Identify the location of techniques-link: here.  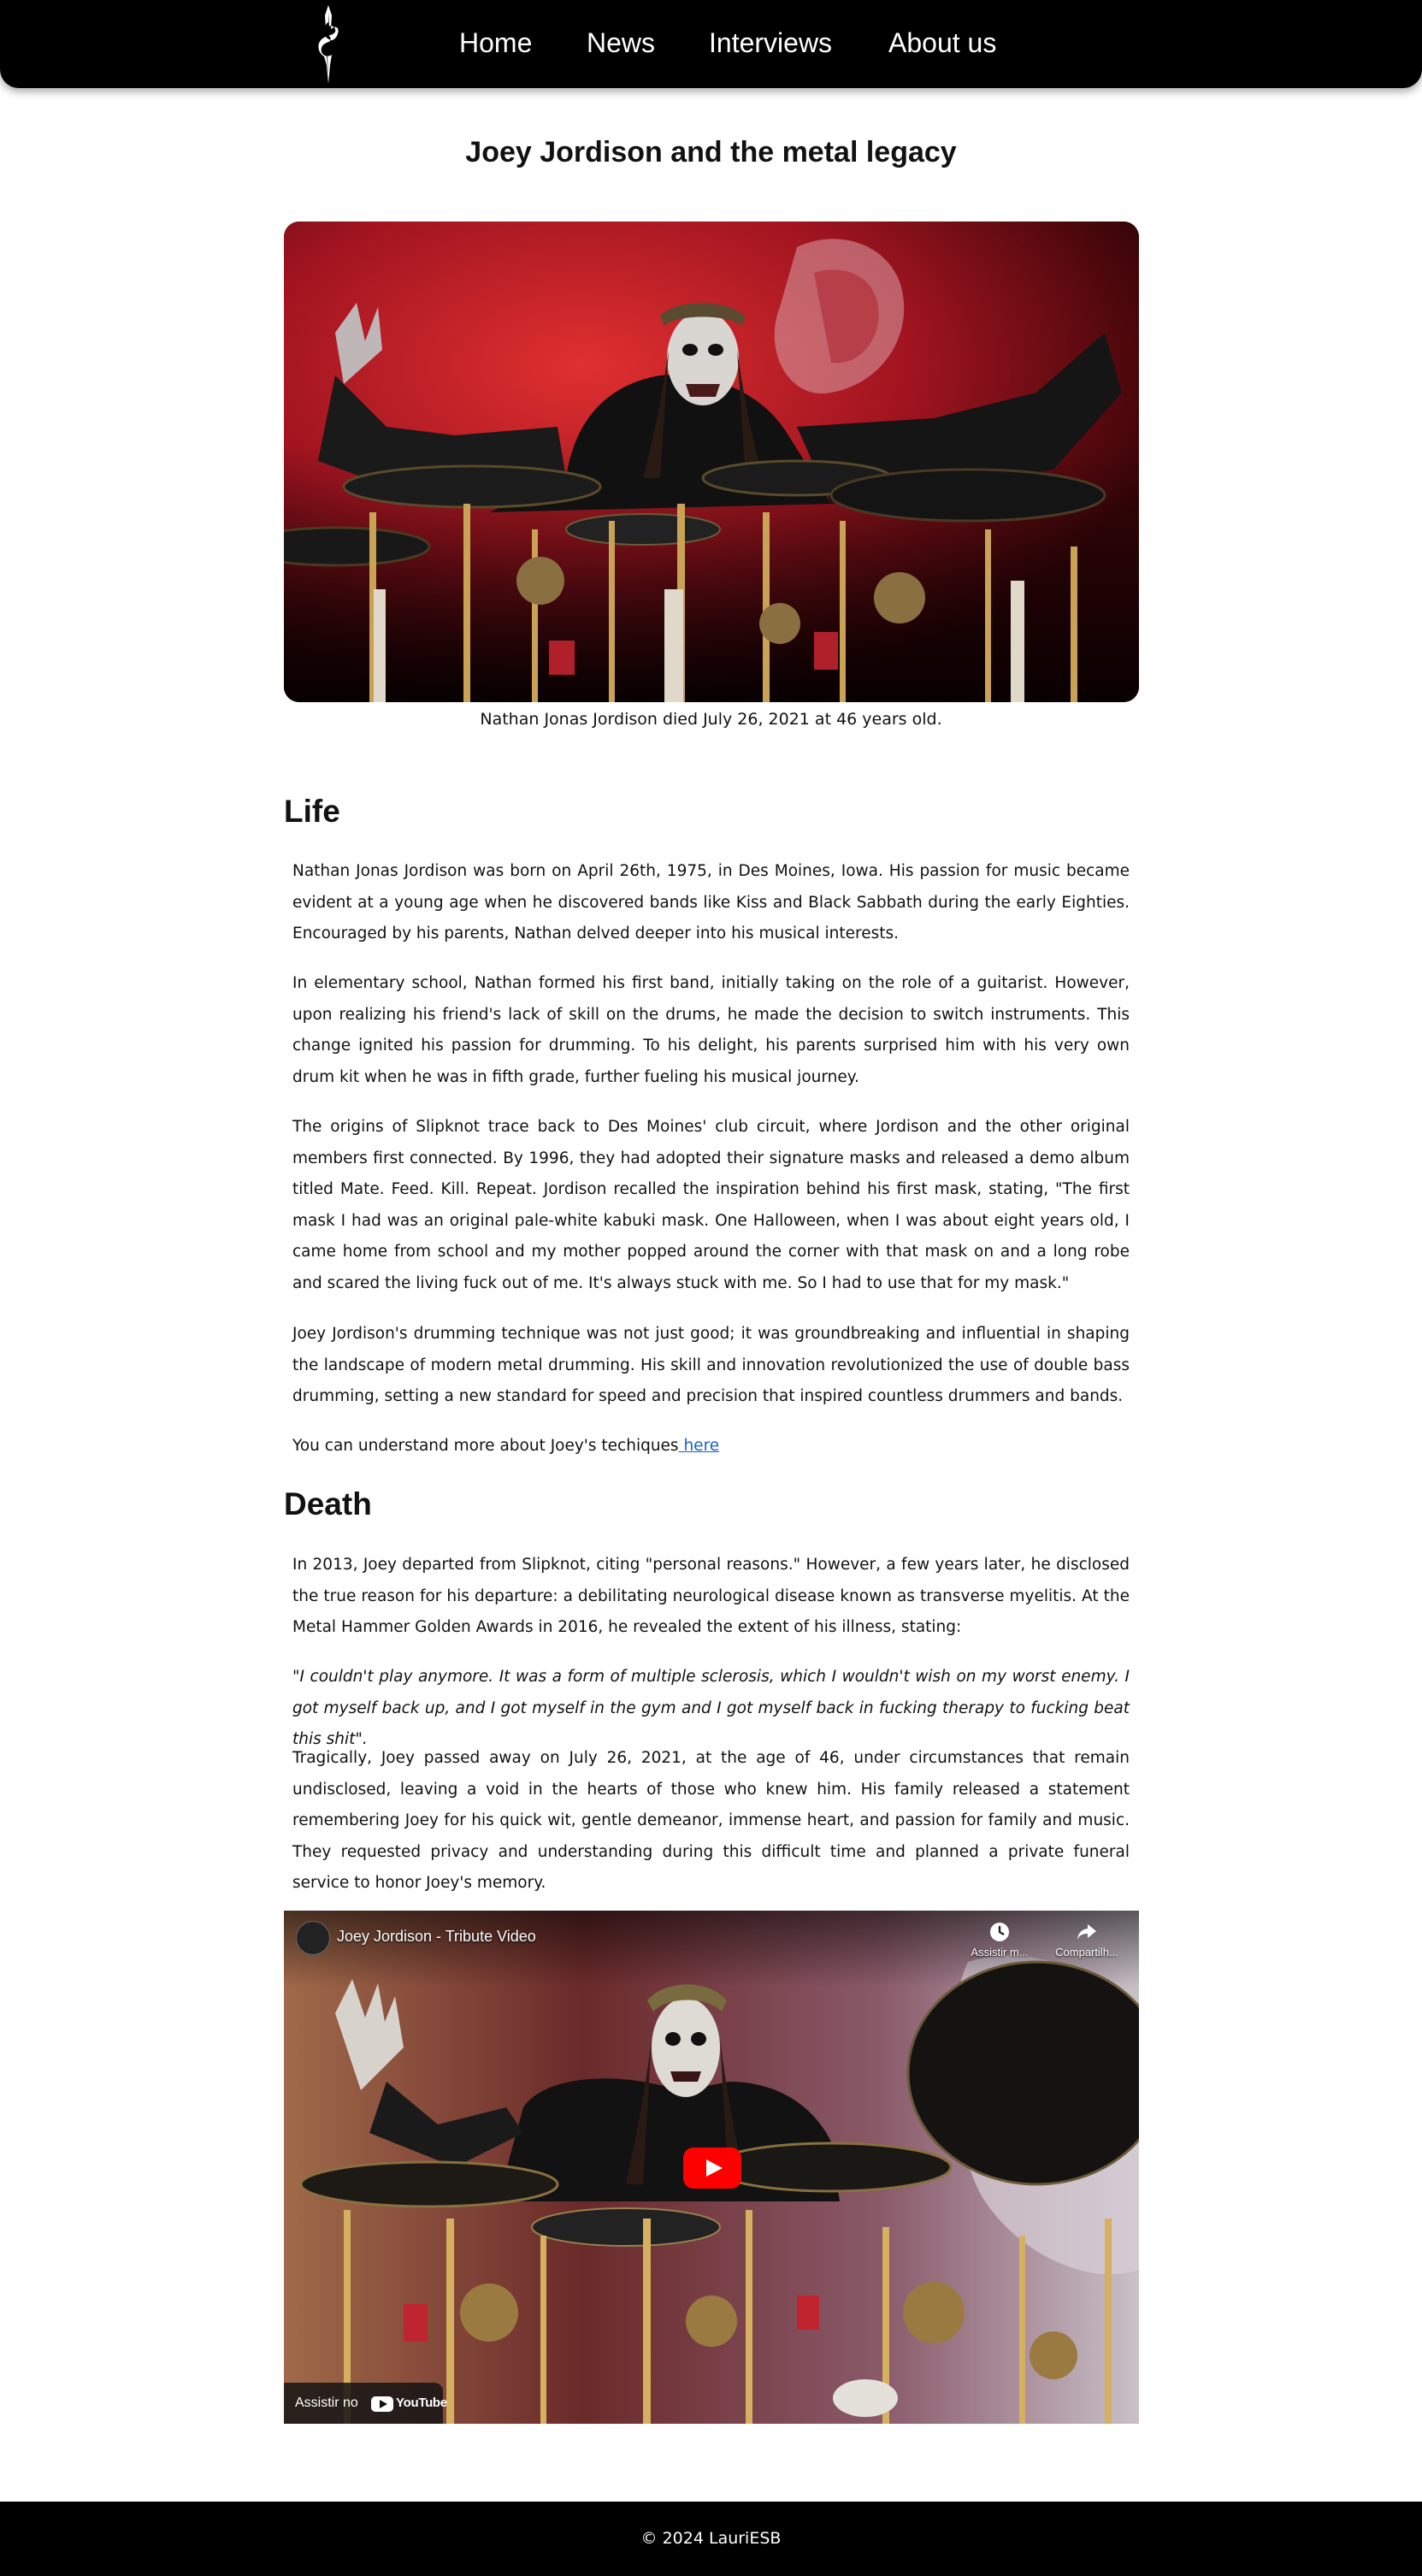
(699, 1446).